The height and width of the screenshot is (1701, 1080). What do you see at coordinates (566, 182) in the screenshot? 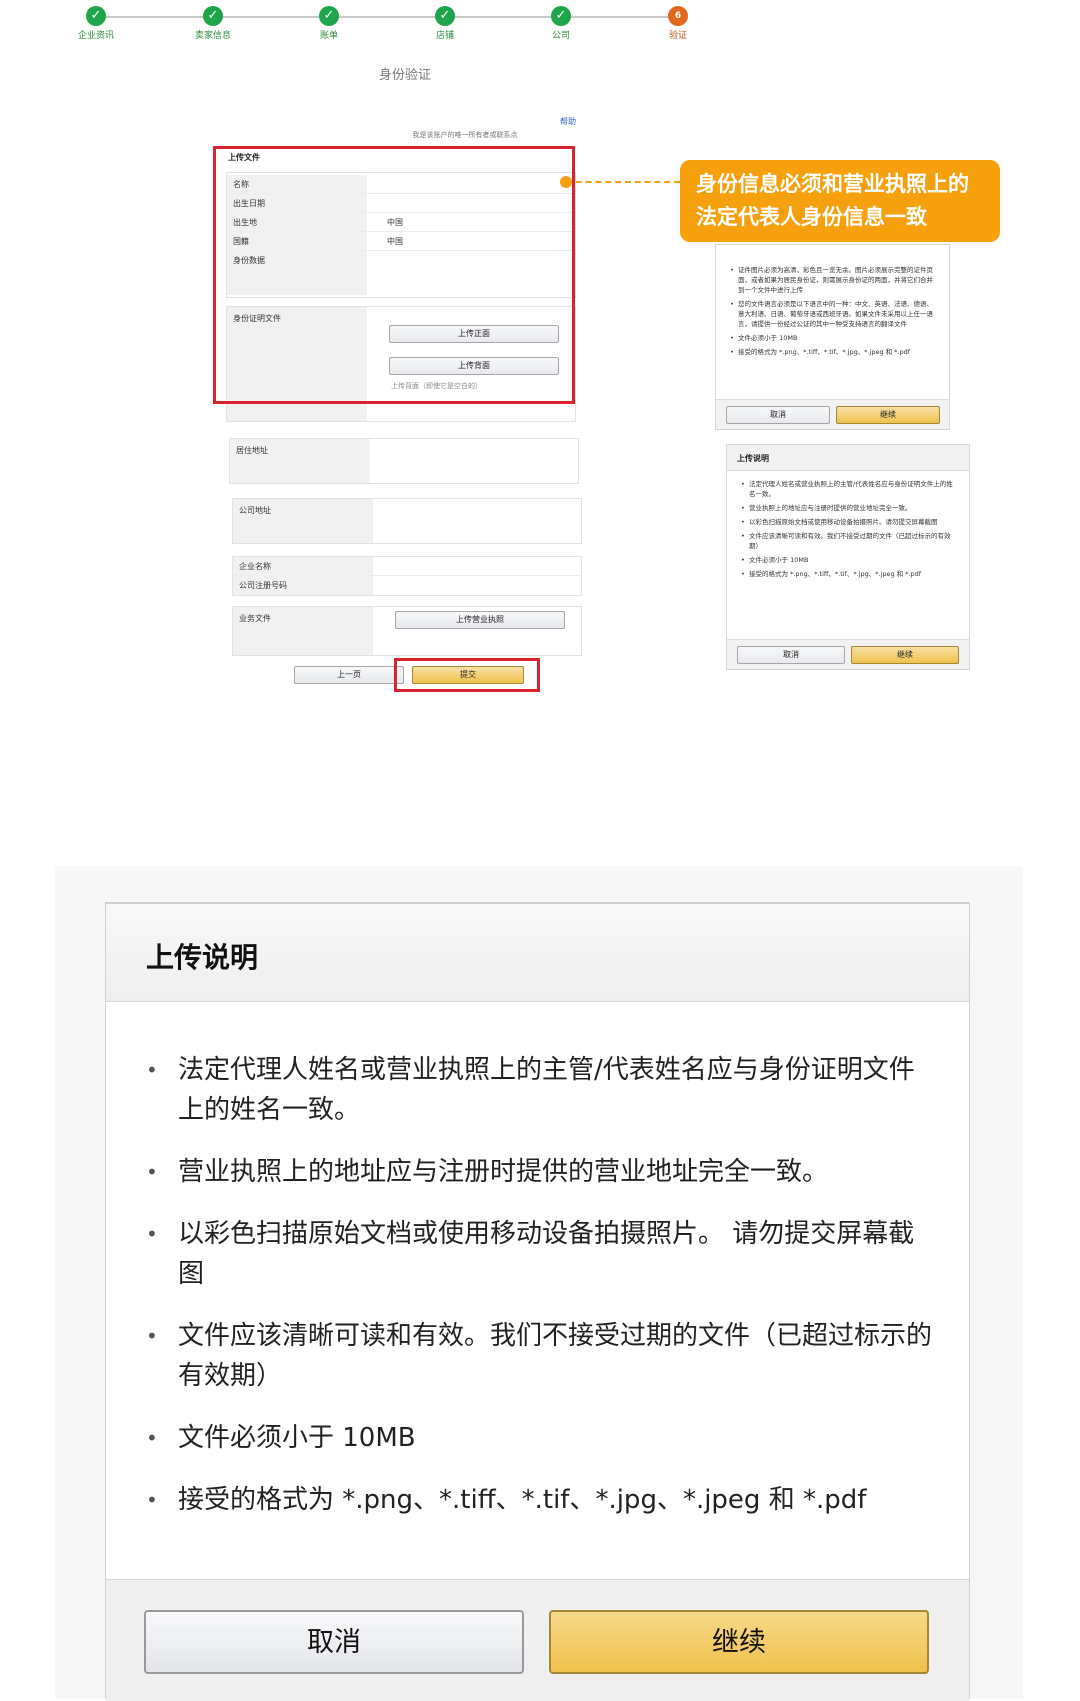
I see `callout-dot` at bounding box center [566, 182].